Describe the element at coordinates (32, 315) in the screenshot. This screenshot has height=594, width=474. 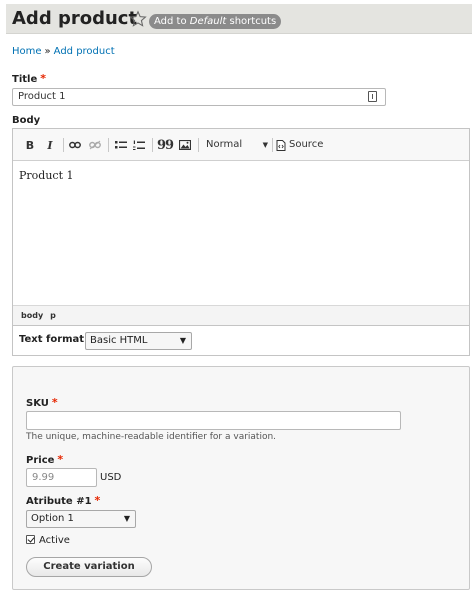
I see `path-item-body: body` at that location.